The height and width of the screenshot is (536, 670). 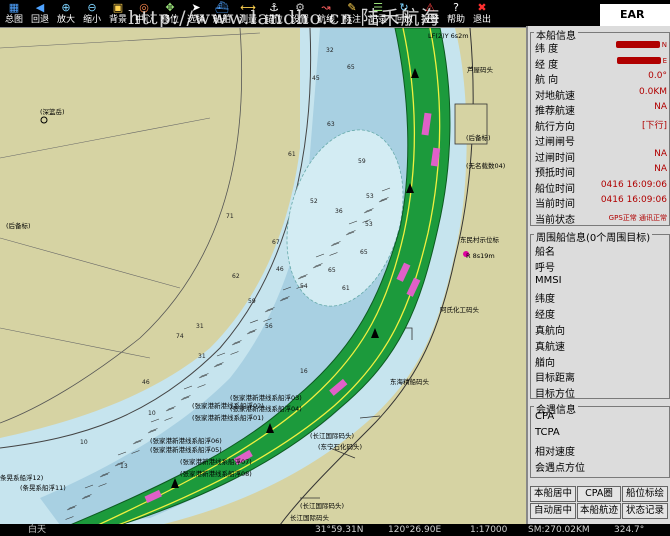 What do you see at coordinates (545, 416) in the screenshot?
I see `info-key: CPA` at bounding box center [545, 416].